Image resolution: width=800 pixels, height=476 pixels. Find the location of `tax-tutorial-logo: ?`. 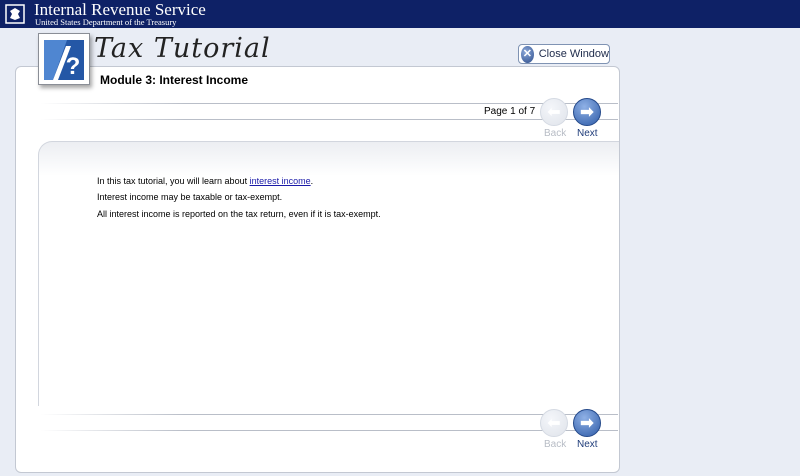

tax-tutorial-logo: ? is located at coordinates (64, 59).